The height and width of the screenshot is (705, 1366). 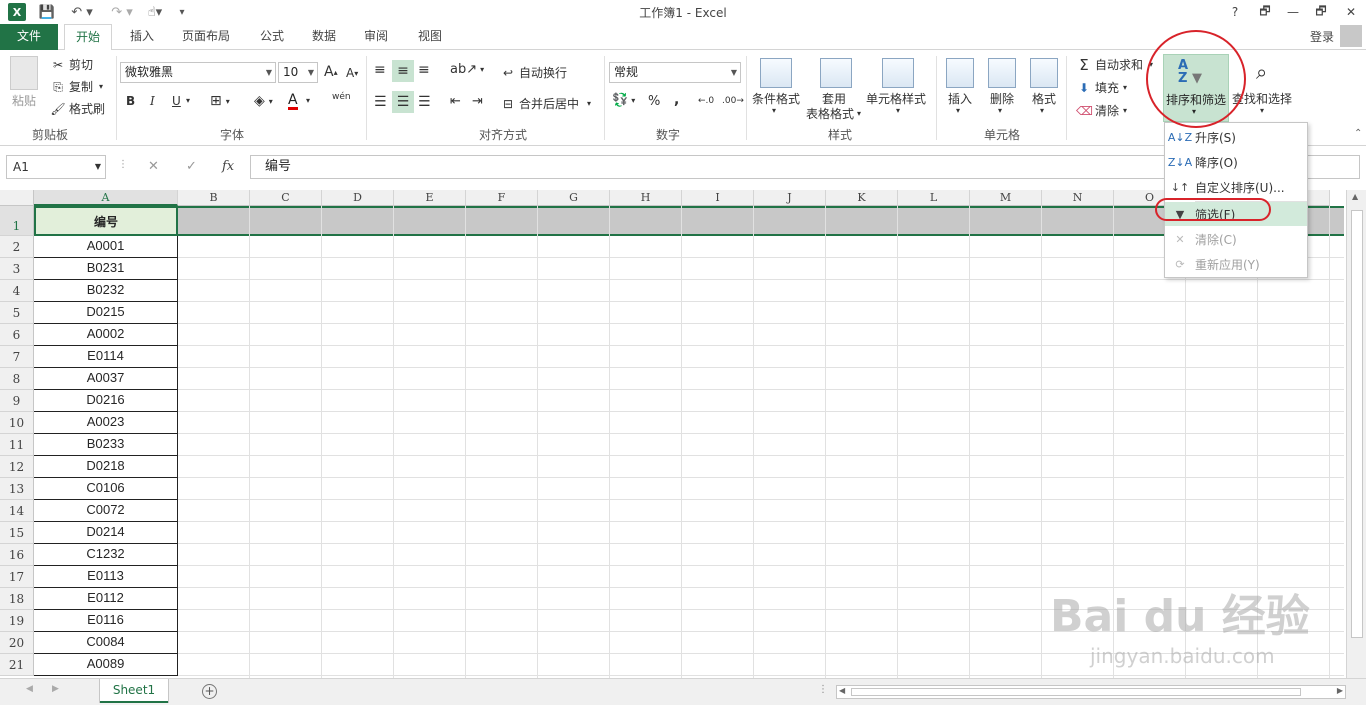 What do you see at coordinates (358, 198) in the screenshot?
I see `column-header: D` at bounding box center [358, 198].